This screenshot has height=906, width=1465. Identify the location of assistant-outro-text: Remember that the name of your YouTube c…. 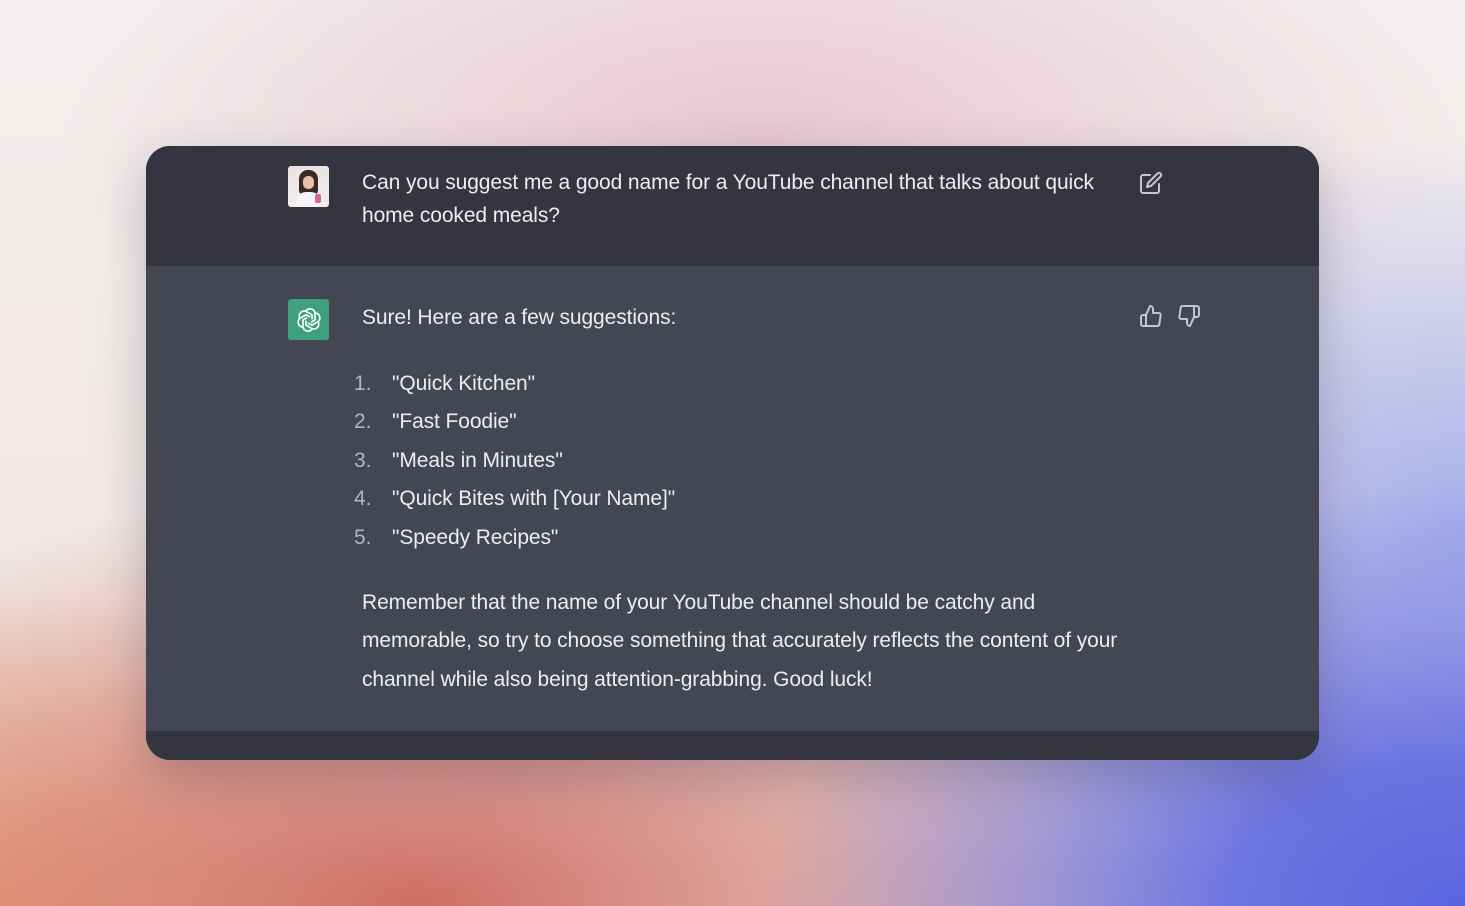
(740, 641).